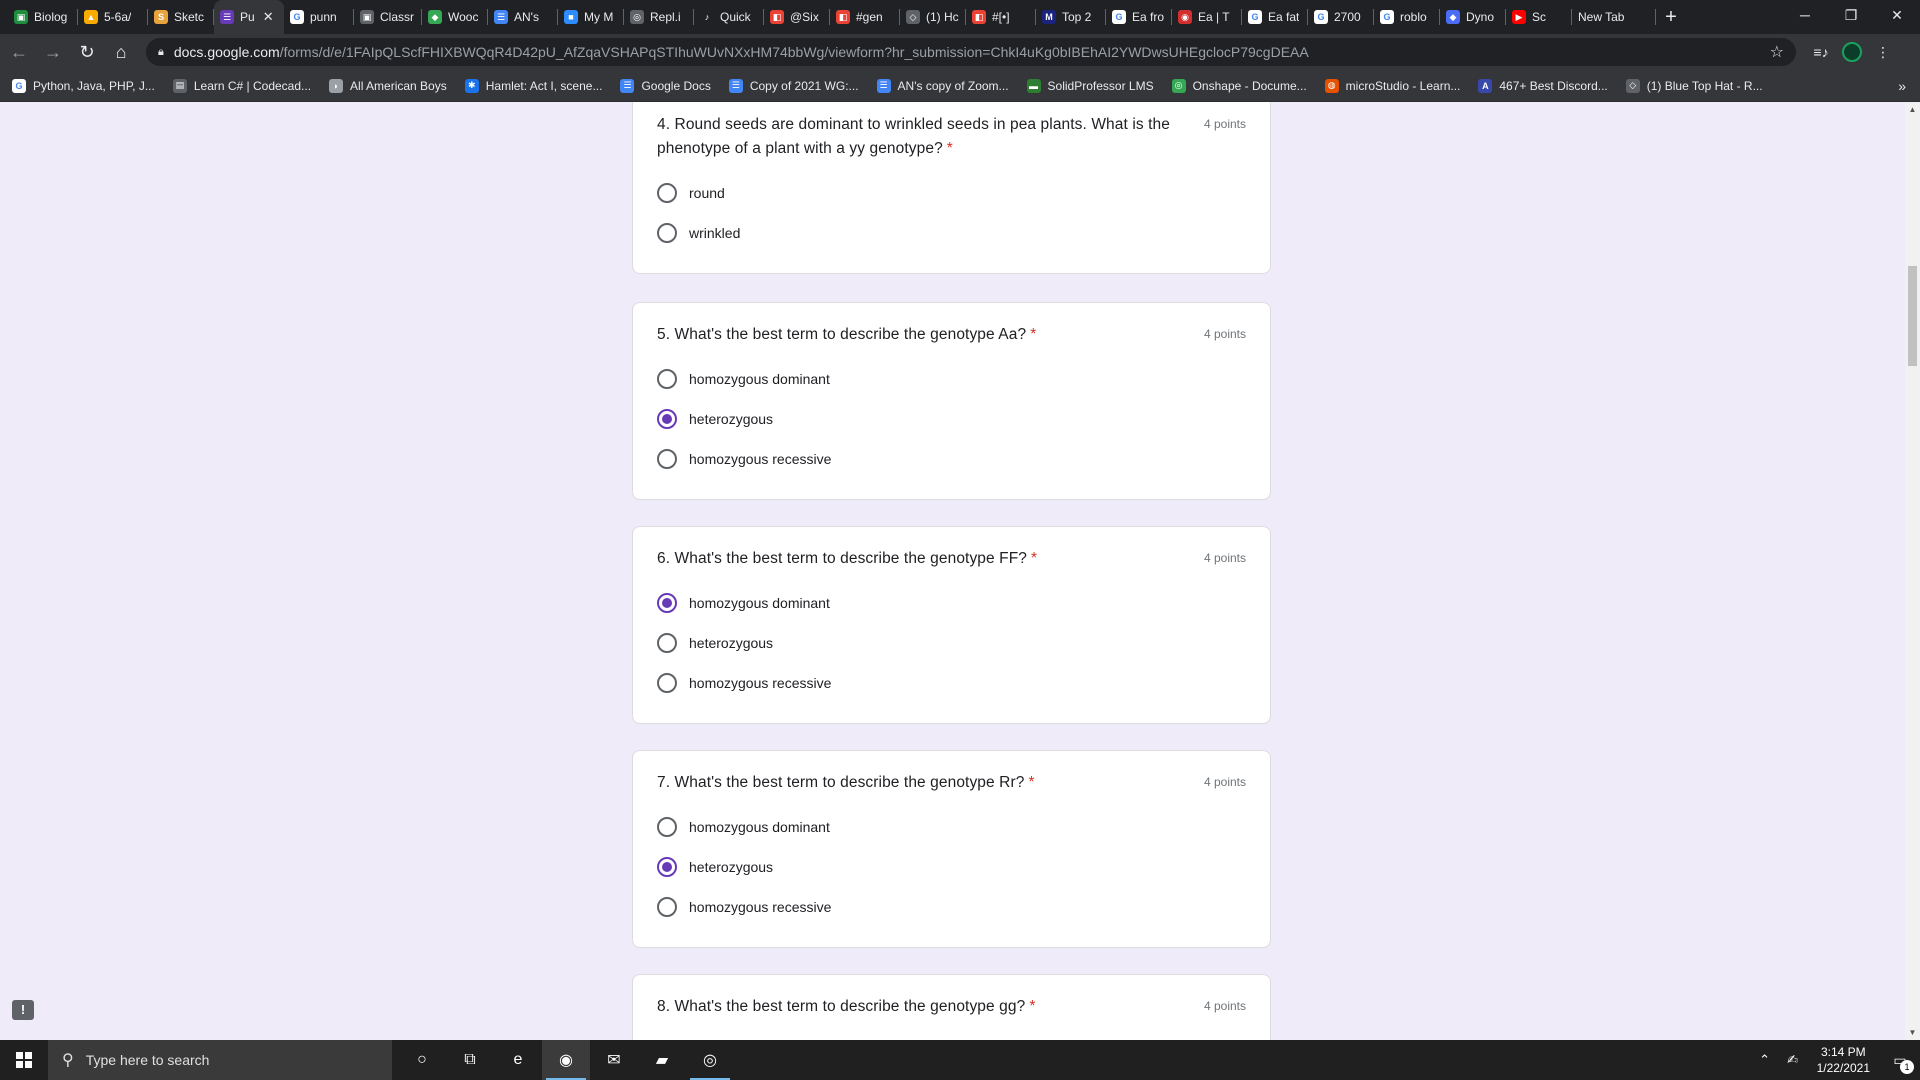 This screenshot has width=1920, height=1080. Describe the element at coordinates (1765, 1060) in the screenshot. I see `chevron-up-icon: ⌃` at that location.